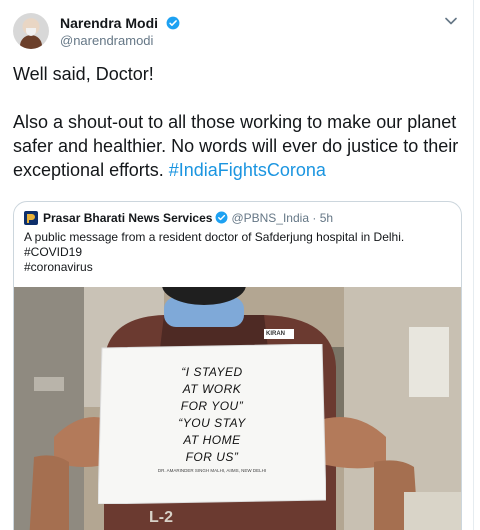 Image resolution: width=480 pixels, height=530 pixels. I want to click on vest-number: L-2, so click(161, 517).